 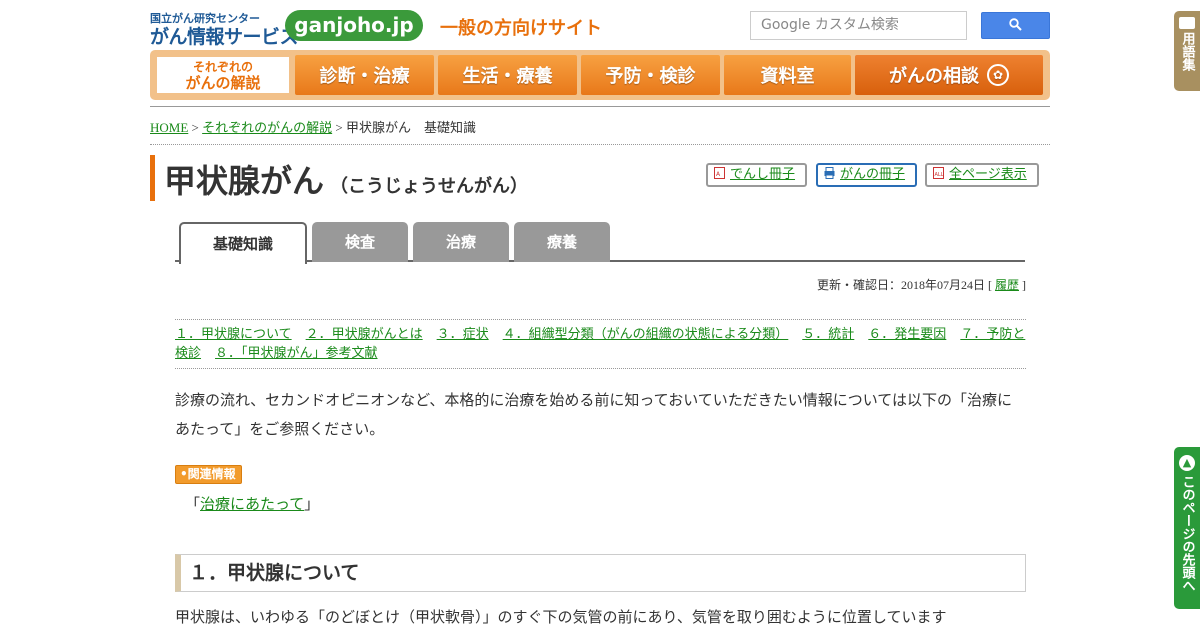 I want to click on svg-text: ALL, so click(x=939, y=175).